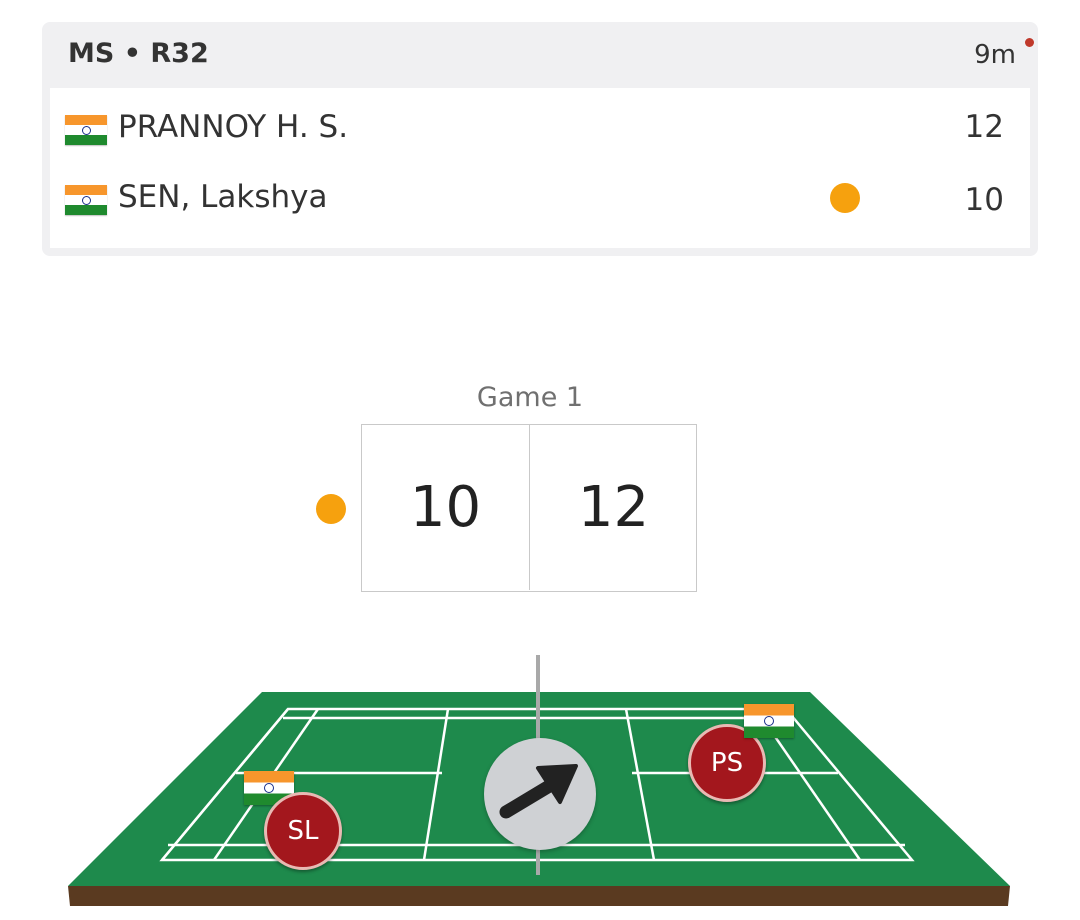 Image resolution: width=1080 pixels, height=920 pixels. What do you see at coordinates (613, 507) in the screenshot?
I see `right-game-score: 12` at bounding box center [613, 507].